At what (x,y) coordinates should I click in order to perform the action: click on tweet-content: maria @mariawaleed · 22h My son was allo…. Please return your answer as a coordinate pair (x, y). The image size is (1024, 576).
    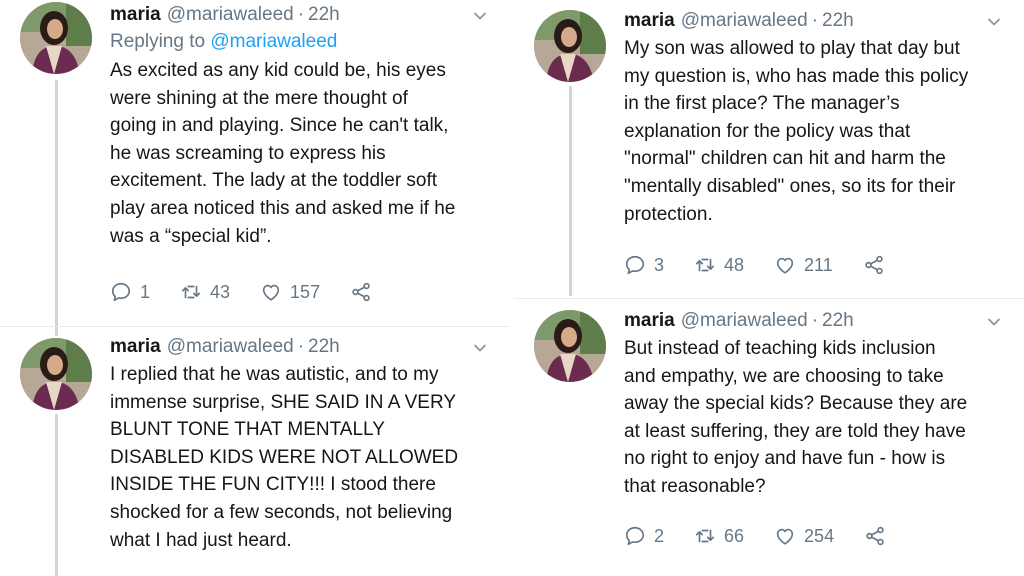
    Looking at the image, I should click on (817, 118).